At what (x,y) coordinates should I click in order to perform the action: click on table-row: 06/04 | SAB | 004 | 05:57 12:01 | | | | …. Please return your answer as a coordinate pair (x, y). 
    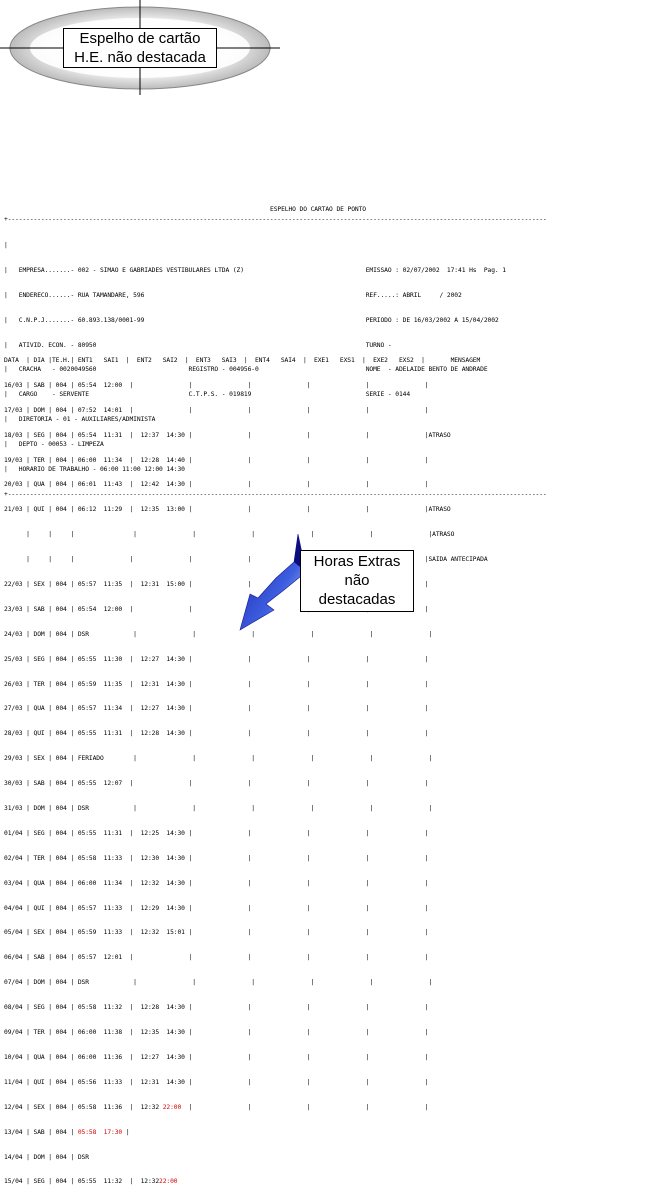
    Looking at the image, I should click on (216, 958).